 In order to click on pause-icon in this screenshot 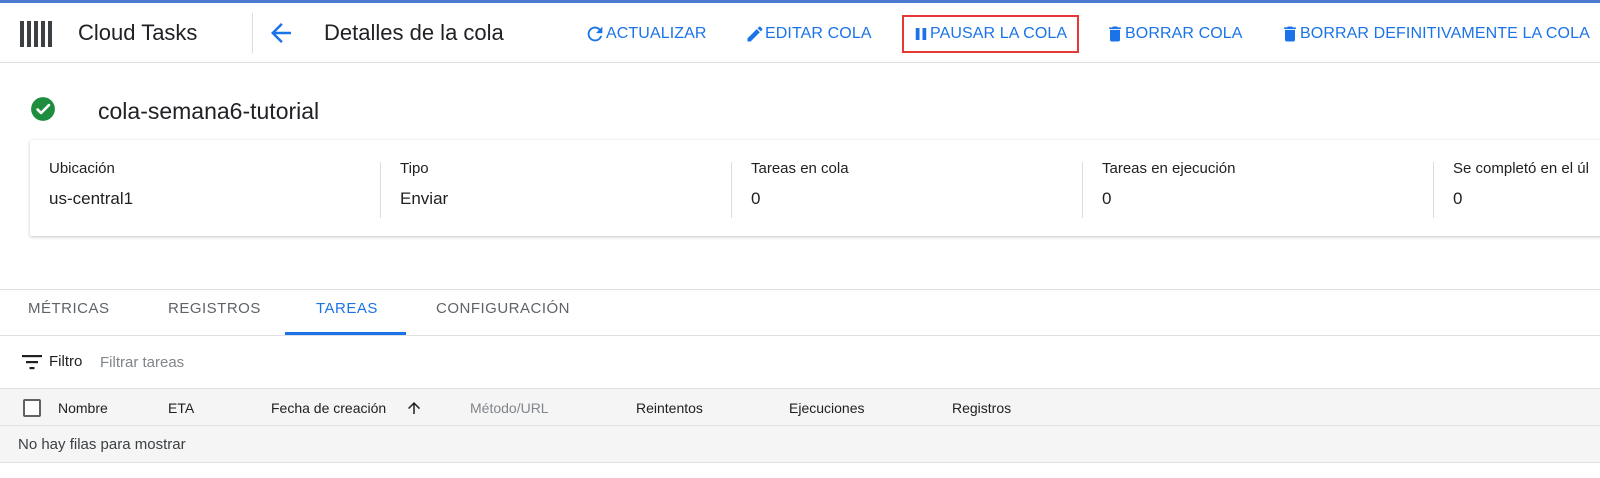, I will do `click(921, 34)`.